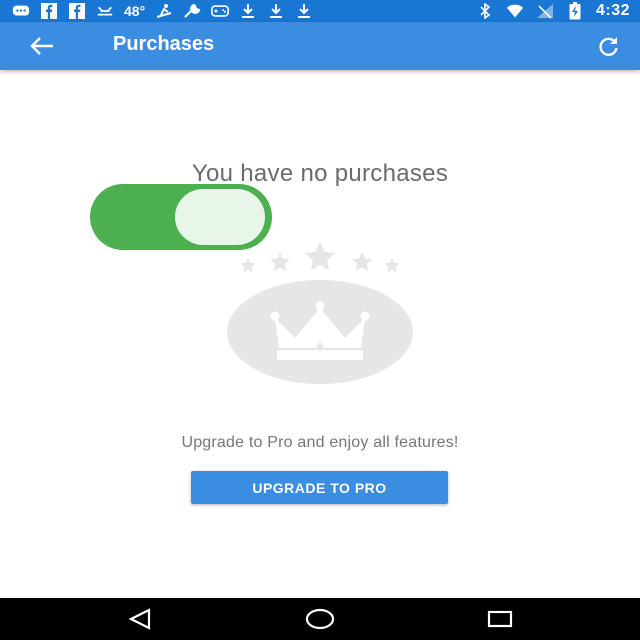 Image resolution: width=640 pixels, height=640 pixels. What do you see at coordinates (320, 173) in the screenshot?
I see `empty-state-title: You have no purchases` at bounding box center [320, 173].